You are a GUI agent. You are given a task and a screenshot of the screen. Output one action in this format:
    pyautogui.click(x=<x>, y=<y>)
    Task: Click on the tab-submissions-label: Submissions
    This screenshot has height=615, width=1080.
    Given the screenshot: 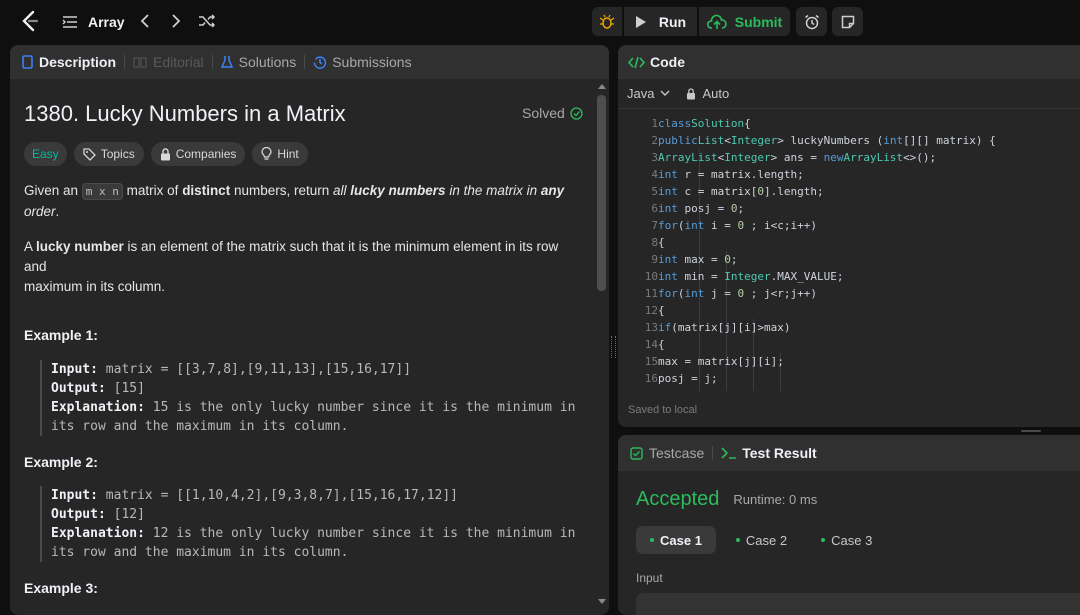 What is the action you would take?
    pyautogui.click(x=372, y=62)
    